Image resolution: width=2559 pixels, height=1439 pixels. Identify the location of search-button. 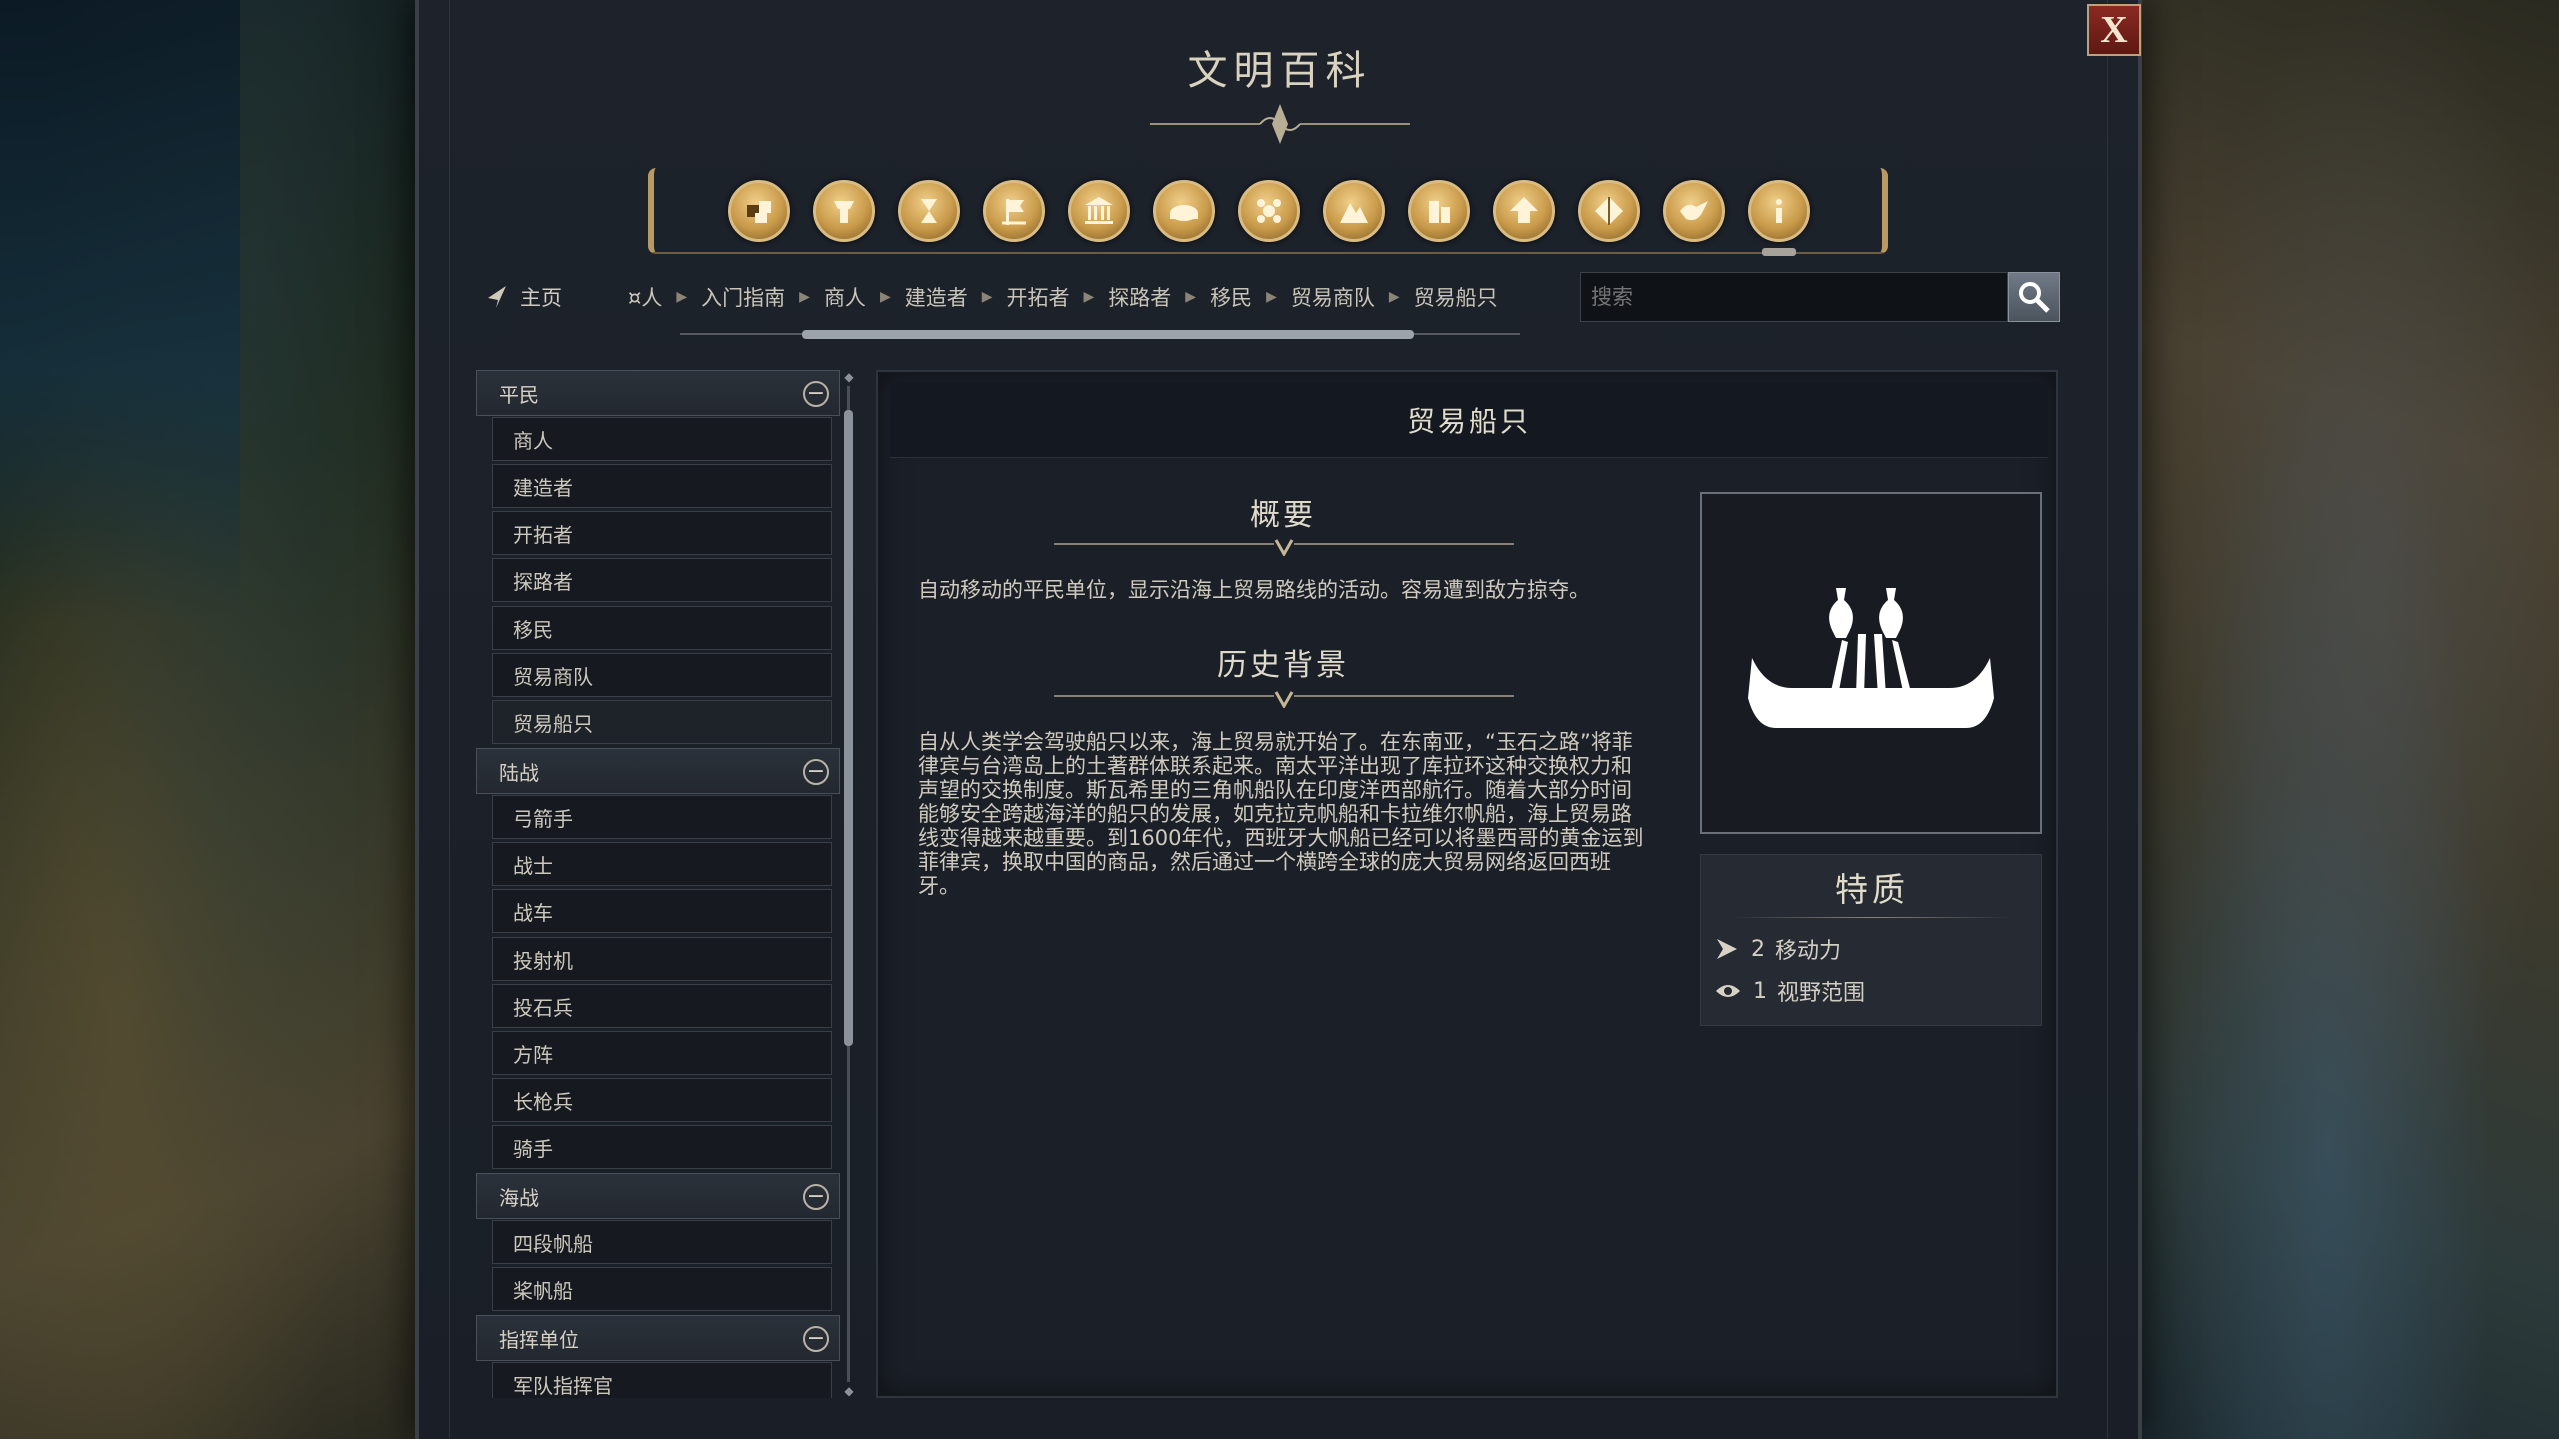
(2034, 297).